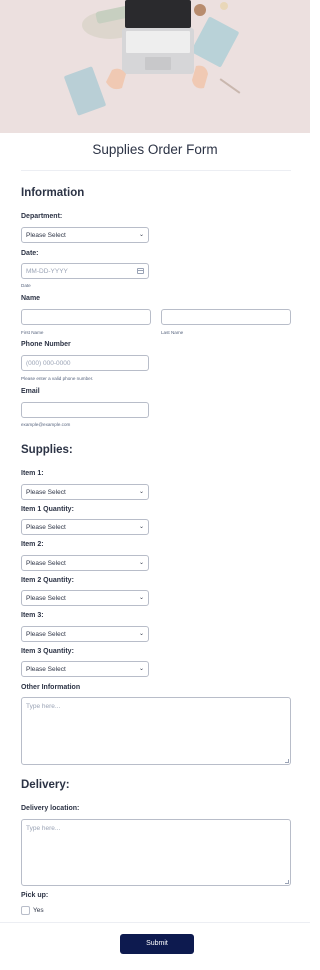  What do you see at coordinates (85, 563) in the screenshot?
I see `item2-select: Please Select ⌄` at bounding box center [85, 563].